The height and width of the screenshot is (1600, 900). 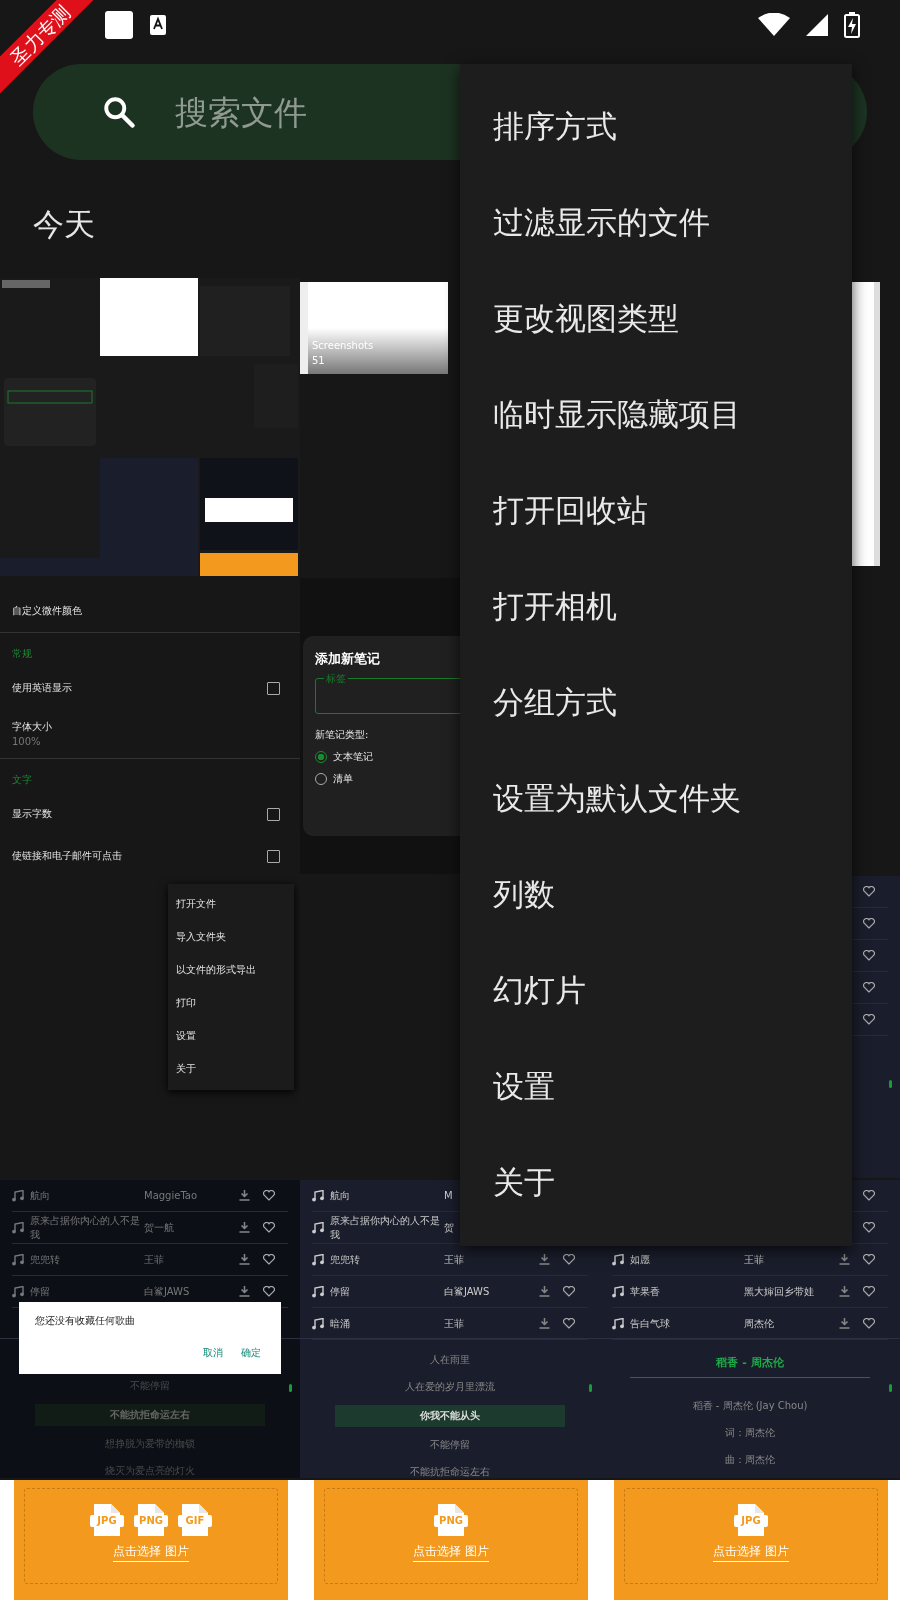 What do you see at coordinates (119, 112) in the screenshot?
I see `search-icon` at bounding box center [119, 112].